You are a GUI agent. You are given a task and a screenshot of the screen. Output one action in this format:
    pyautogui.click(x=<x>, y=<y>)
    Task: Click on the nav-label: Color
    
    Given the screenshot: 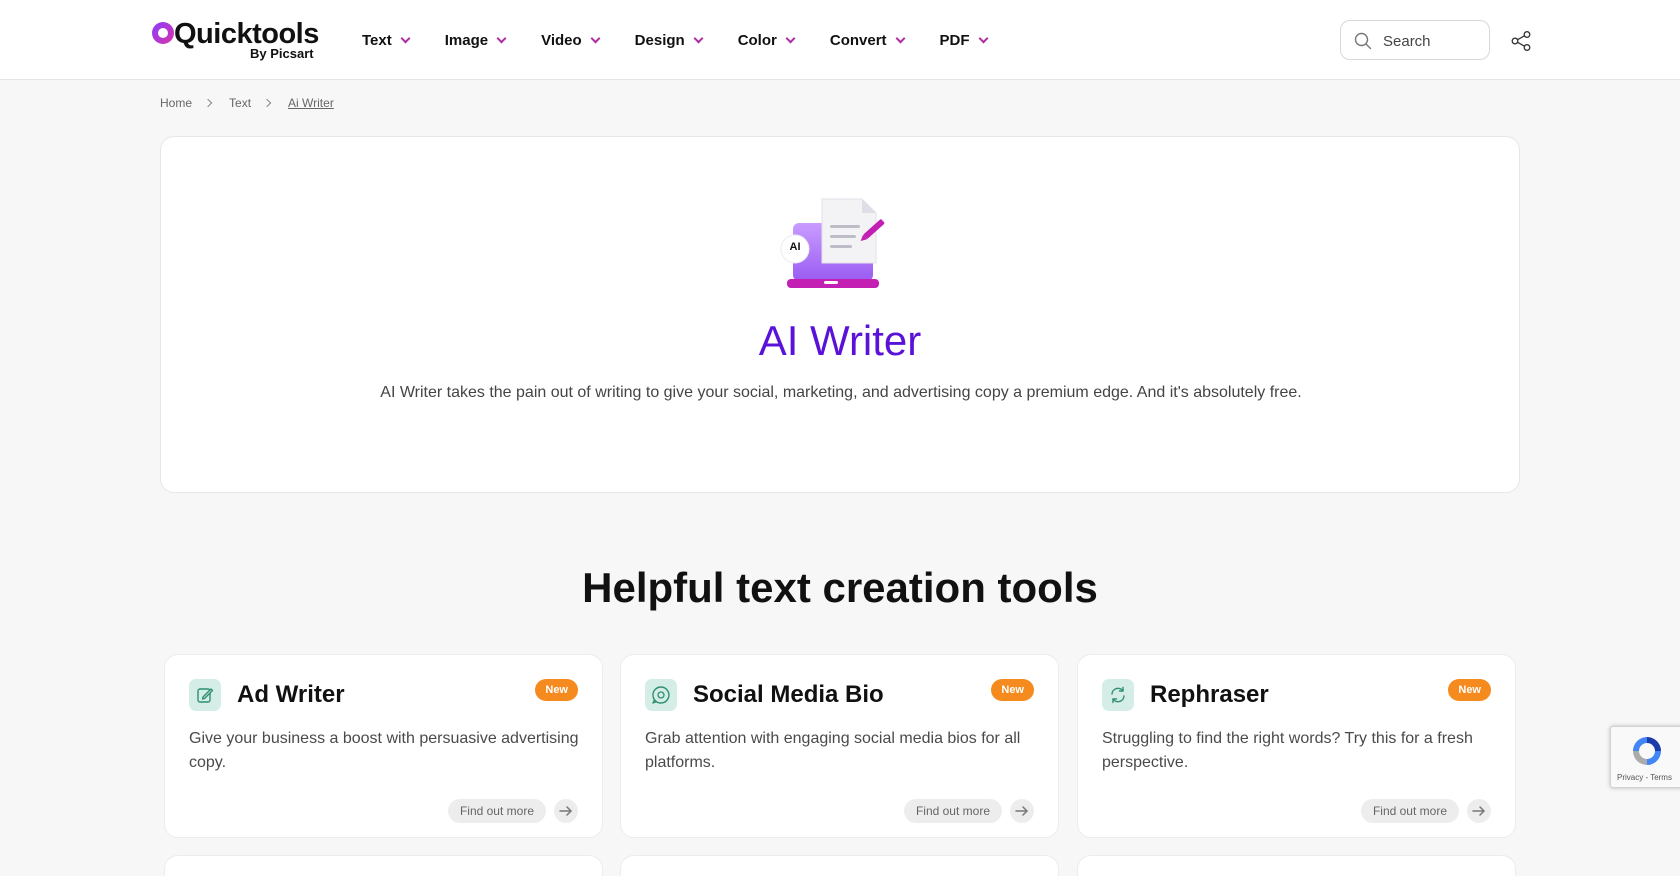 What is the action you would take?
    pyautogui.click(x=757, y=40)
    